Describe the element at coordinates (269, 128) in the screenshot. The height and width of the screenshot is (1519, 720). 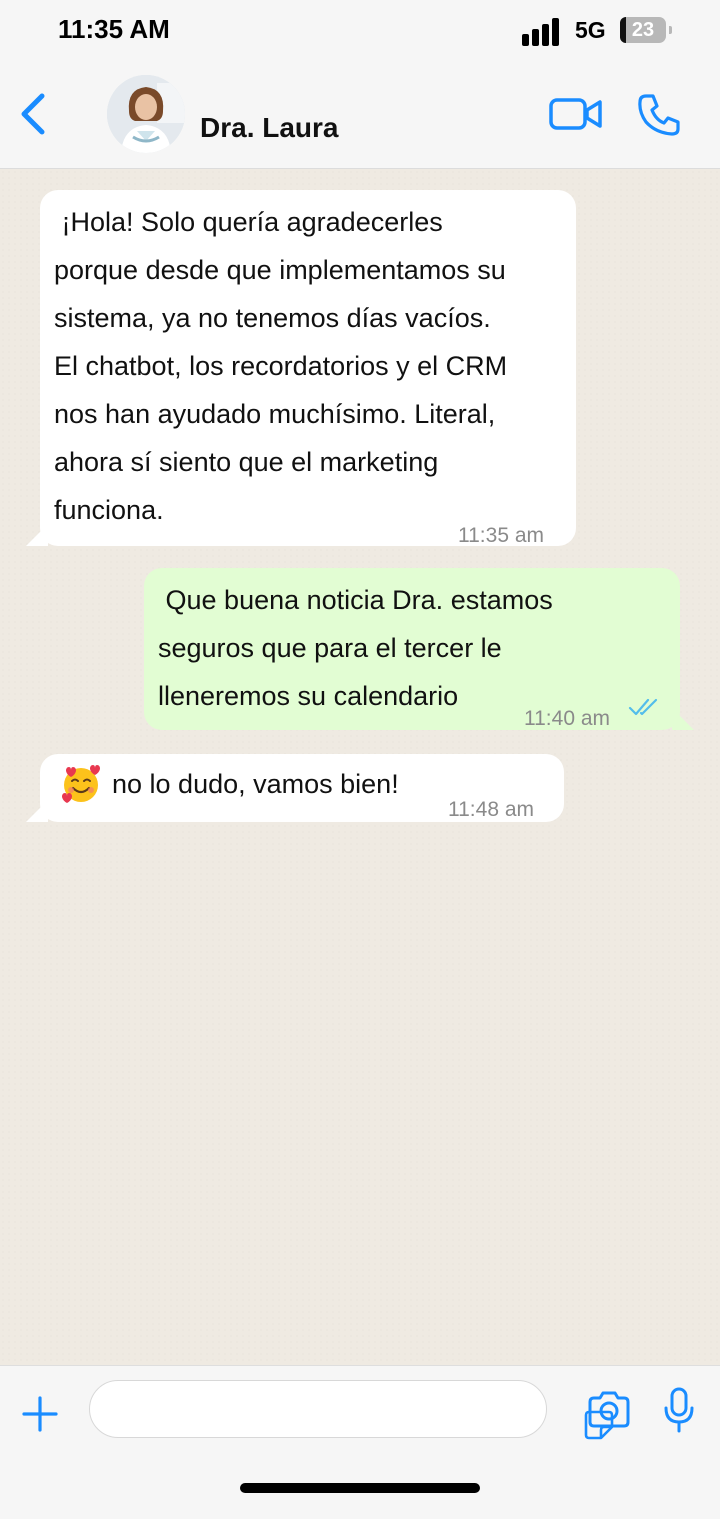
I see `contact-name: Dra. Laura` at that location.